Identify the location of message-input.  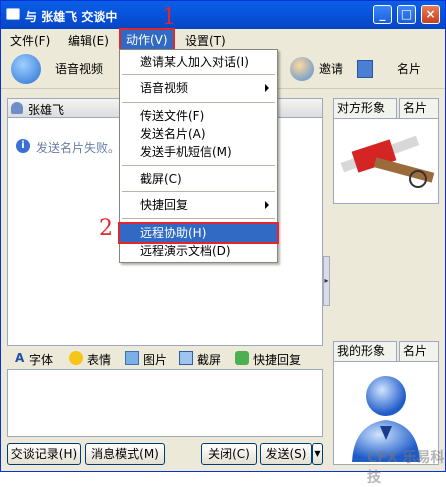
(165, 403).